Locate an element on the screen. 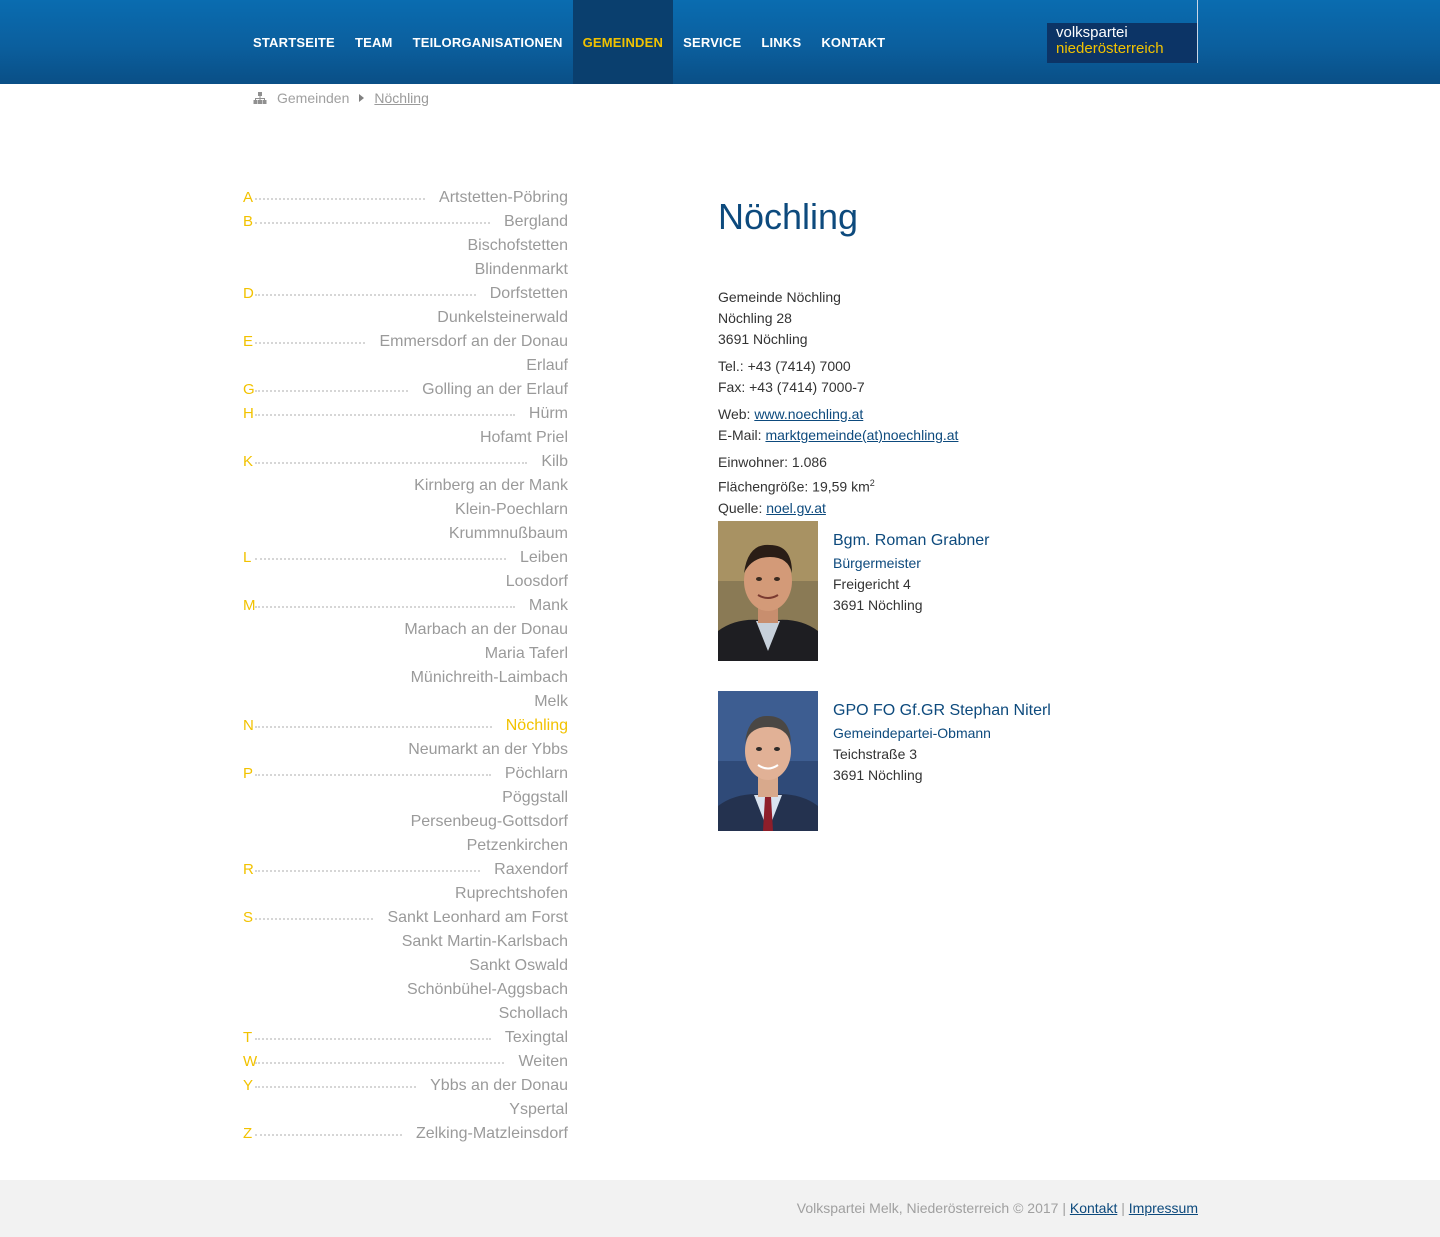 This screenshot has height=1237, width=1440. gemeinde-link: Ruprechtshofen is located at coordinates (508, 894).